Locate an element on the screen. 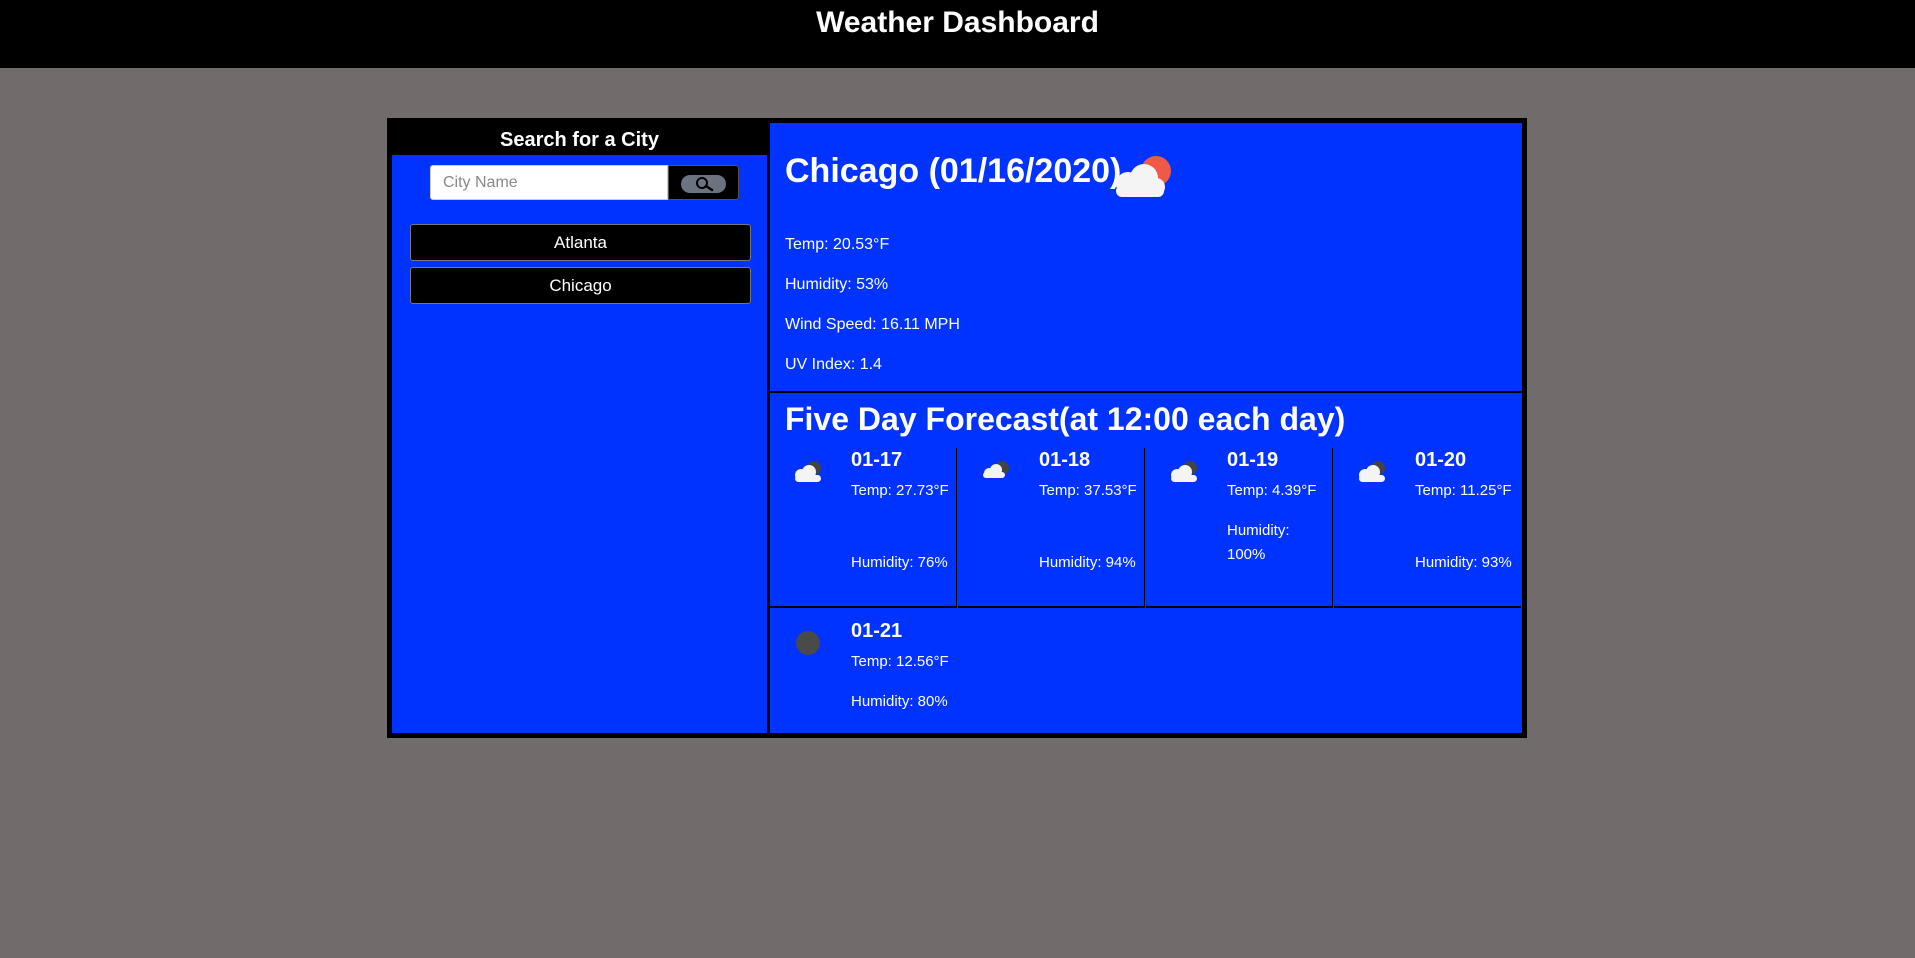 The height and width of the screenshot is (958, 1915). forecast-humidity: Humidity: 80% is located at coordinates (899, 701).